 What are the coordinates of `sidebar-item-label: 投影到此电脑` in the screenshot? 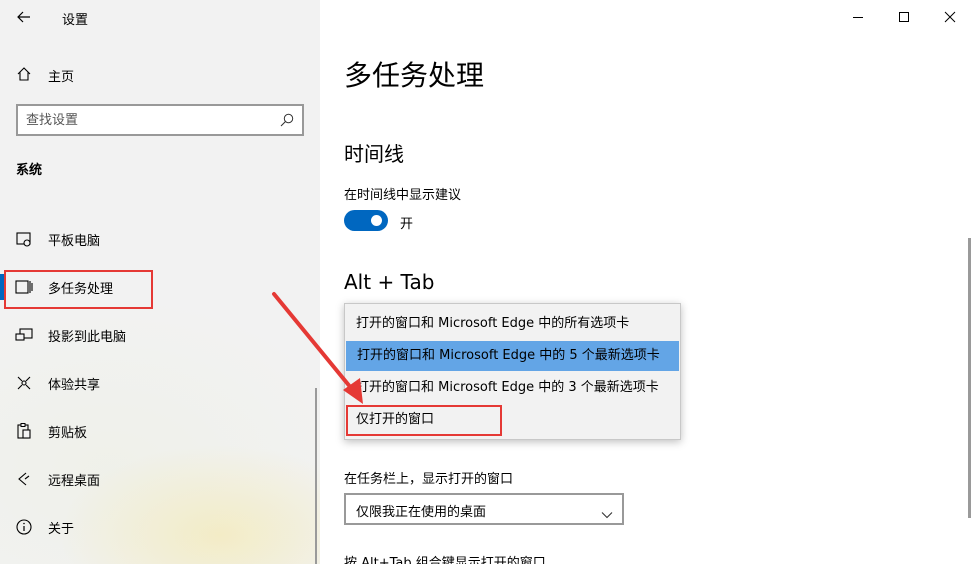 It's located at (87, 337).